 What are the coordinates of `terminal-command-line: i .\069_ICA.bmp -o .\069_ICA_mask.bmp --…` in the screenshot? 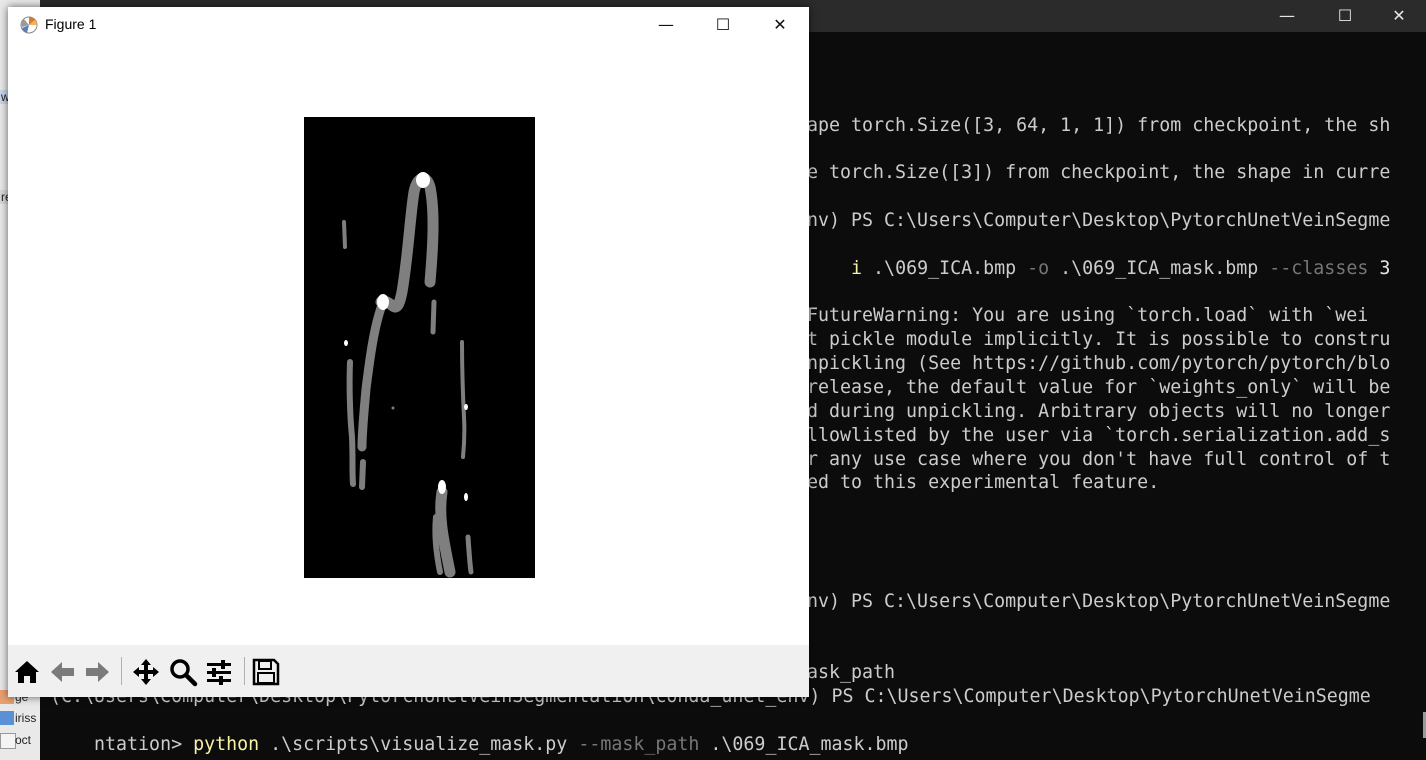 It's located at (1098, 269).